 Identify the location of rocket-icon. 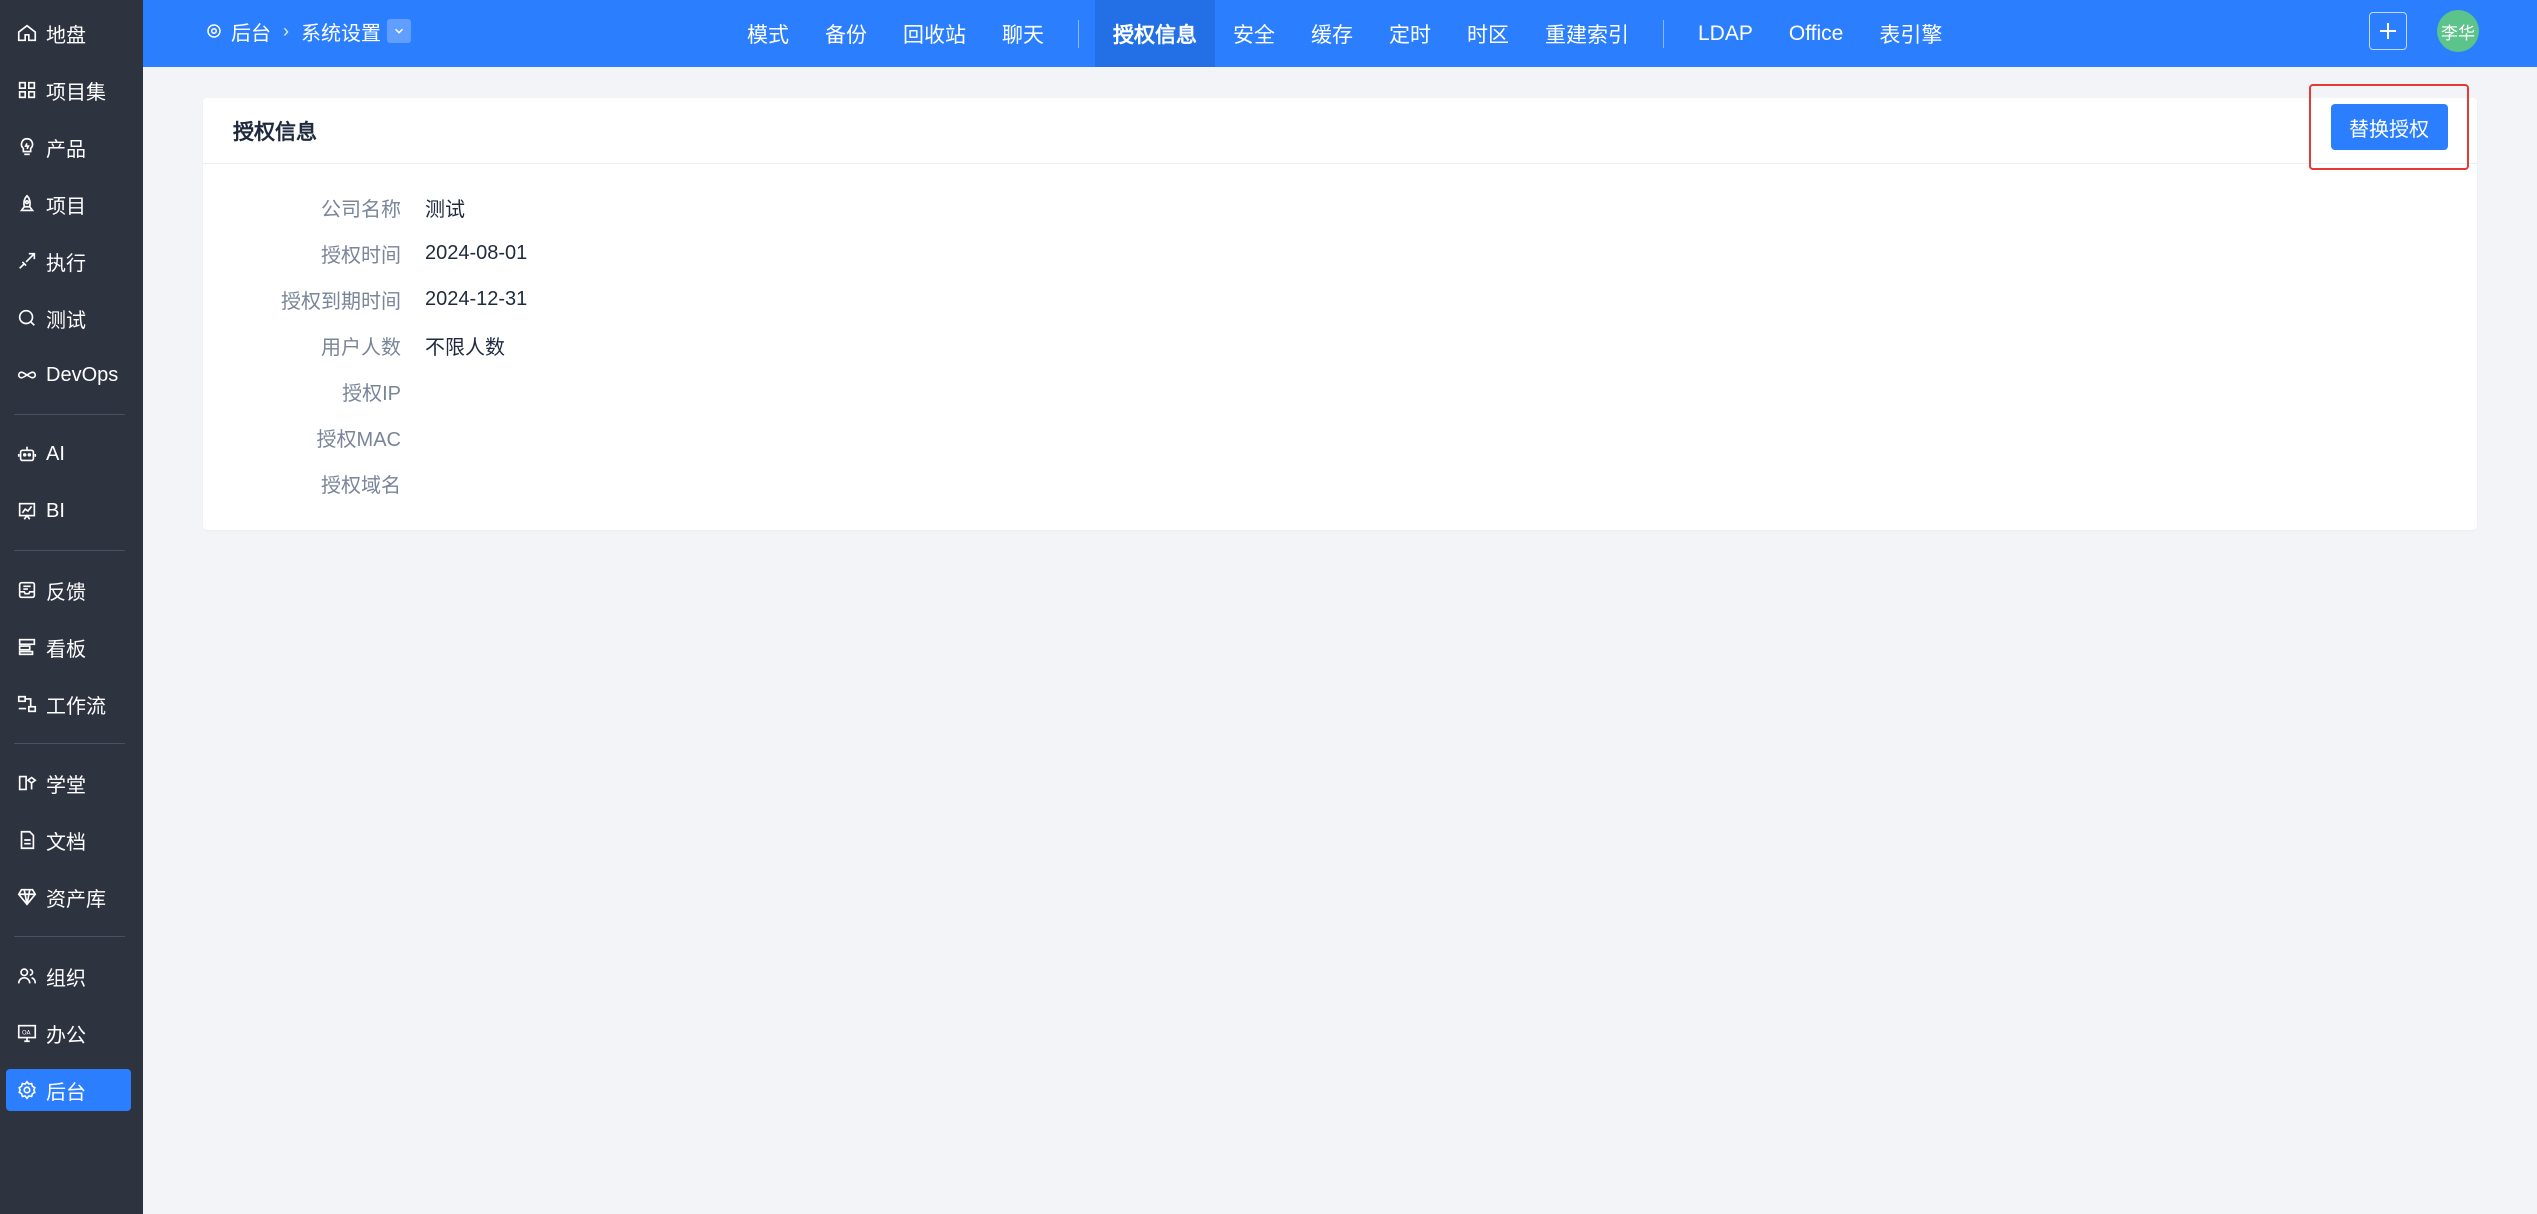
(27, 204).